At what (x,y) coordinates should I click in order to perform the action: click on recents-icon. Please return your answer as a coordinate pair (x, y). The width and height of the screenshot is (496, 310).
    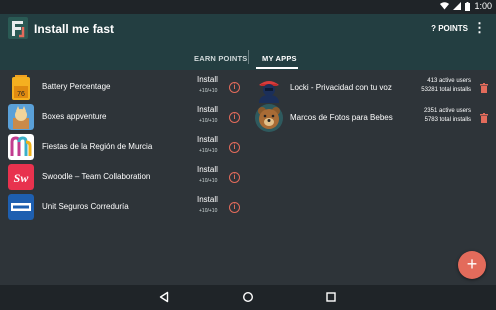
    Looking at the image, I should click on (331, 297).